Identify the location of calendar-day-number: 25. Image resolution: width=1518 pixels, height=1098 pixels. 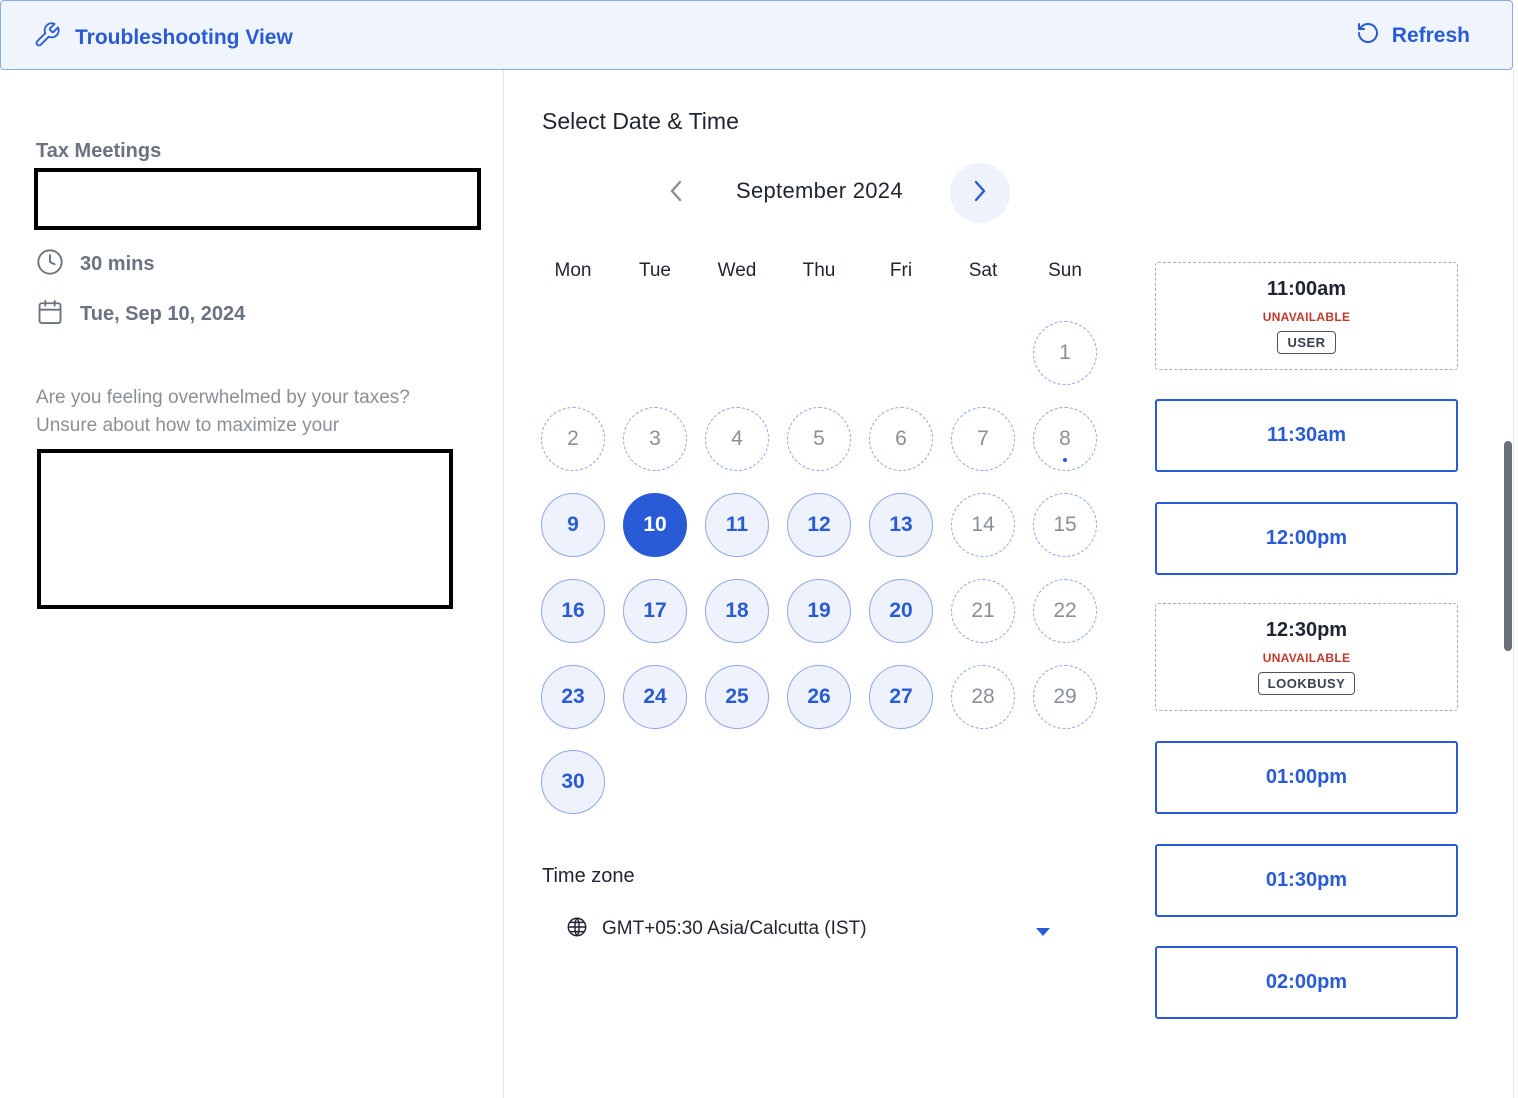
(737, 696).